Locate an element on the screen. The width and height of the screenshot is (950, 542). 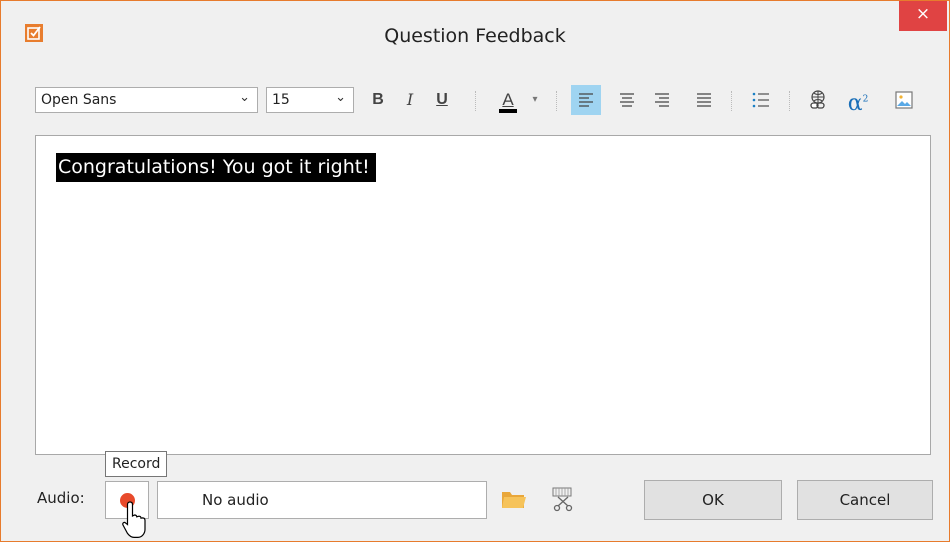
hyperlink-button is located at coordinates (818, 100).